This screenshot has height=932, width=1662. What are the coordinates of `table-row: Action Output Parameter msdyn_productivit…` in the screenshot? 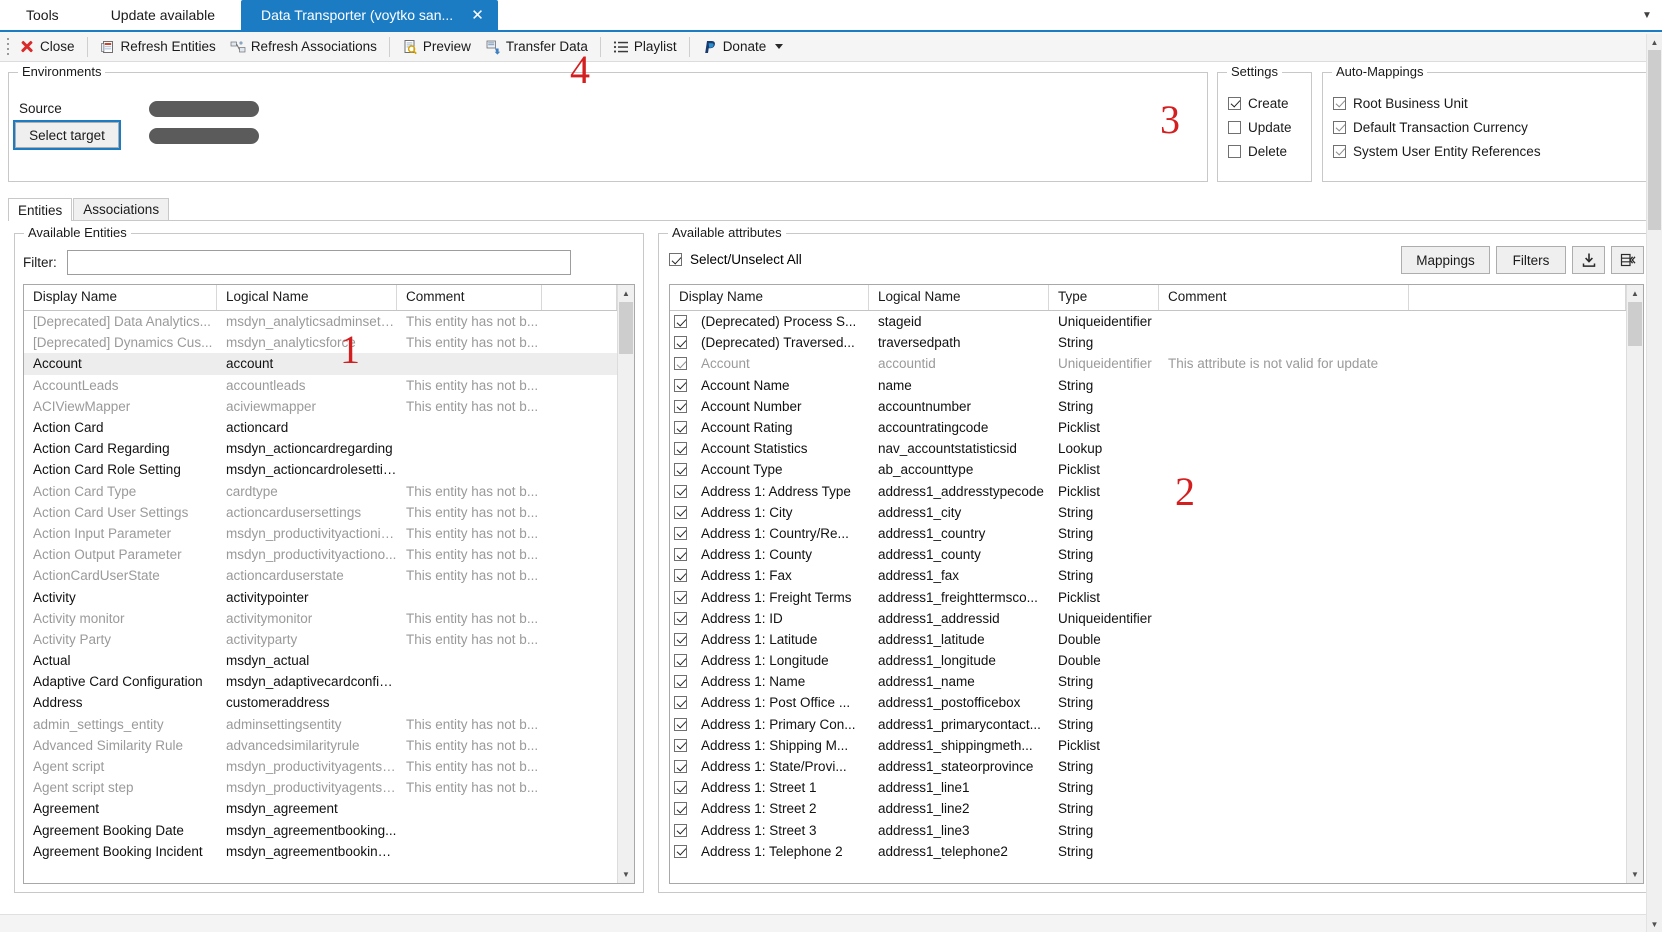 It's located at (320, 554).